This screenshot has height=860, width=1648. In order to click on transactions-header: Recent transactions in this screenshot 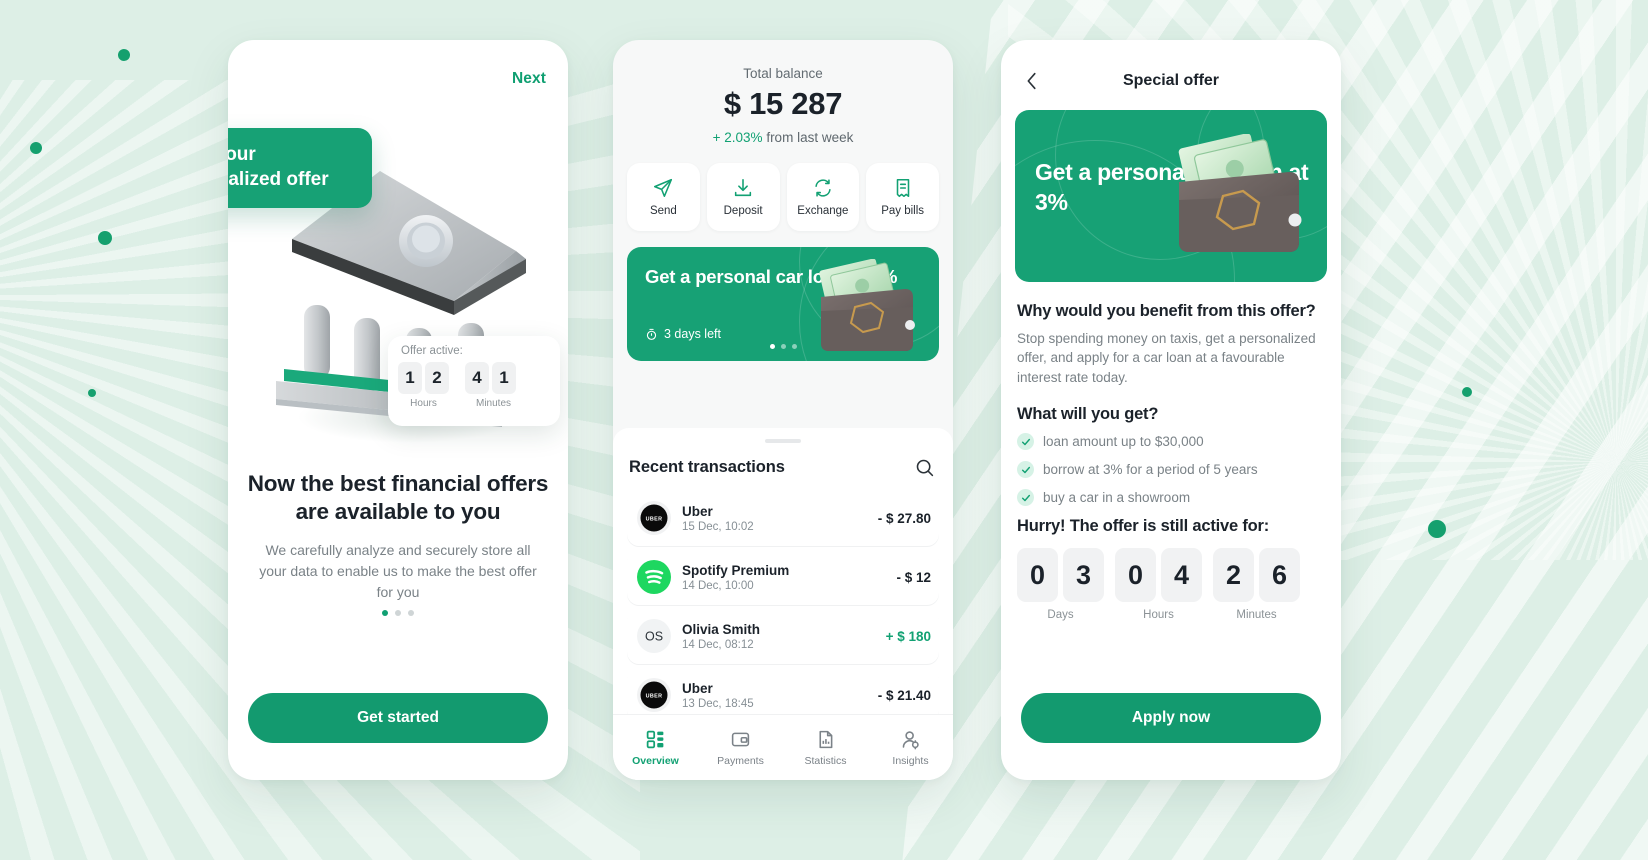, I will do `click(783, 460)`.